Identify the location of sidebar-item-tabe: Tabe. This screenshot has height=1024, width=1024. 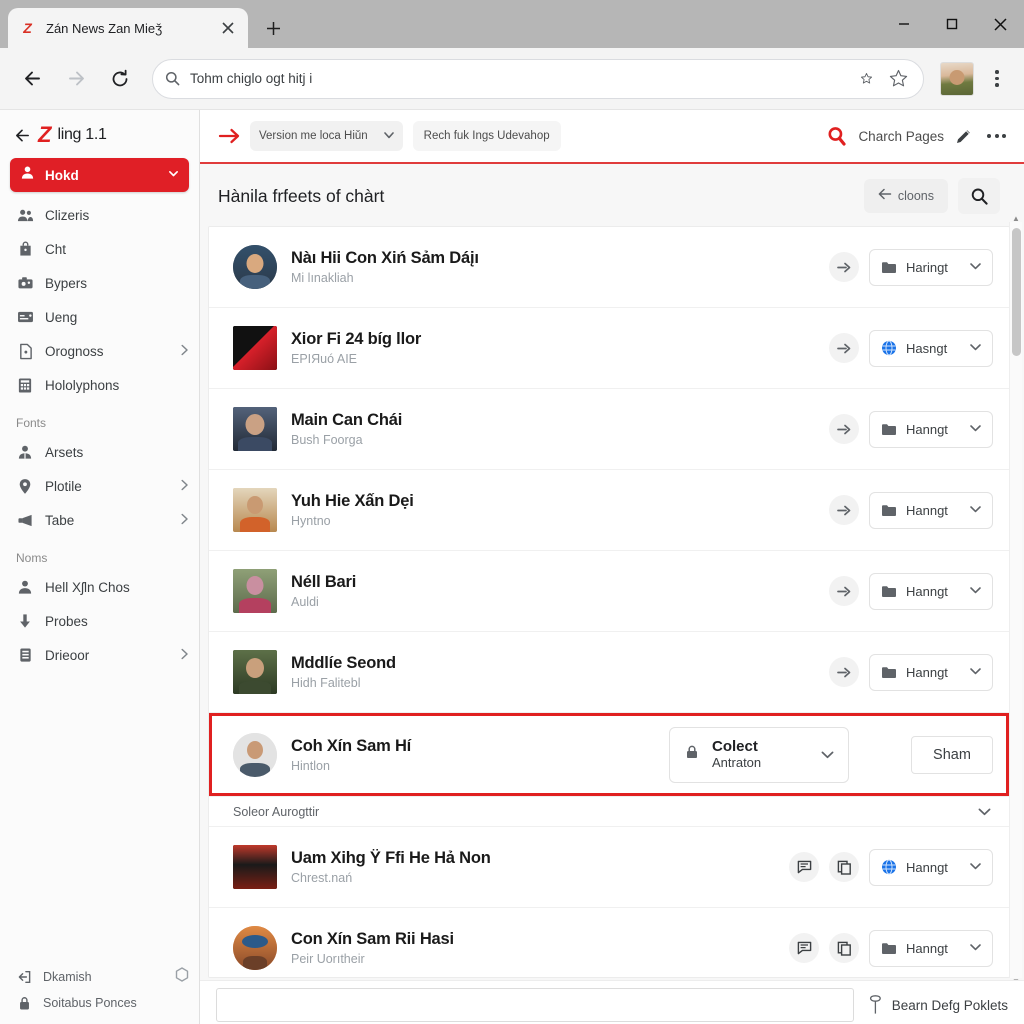
(99, 520).